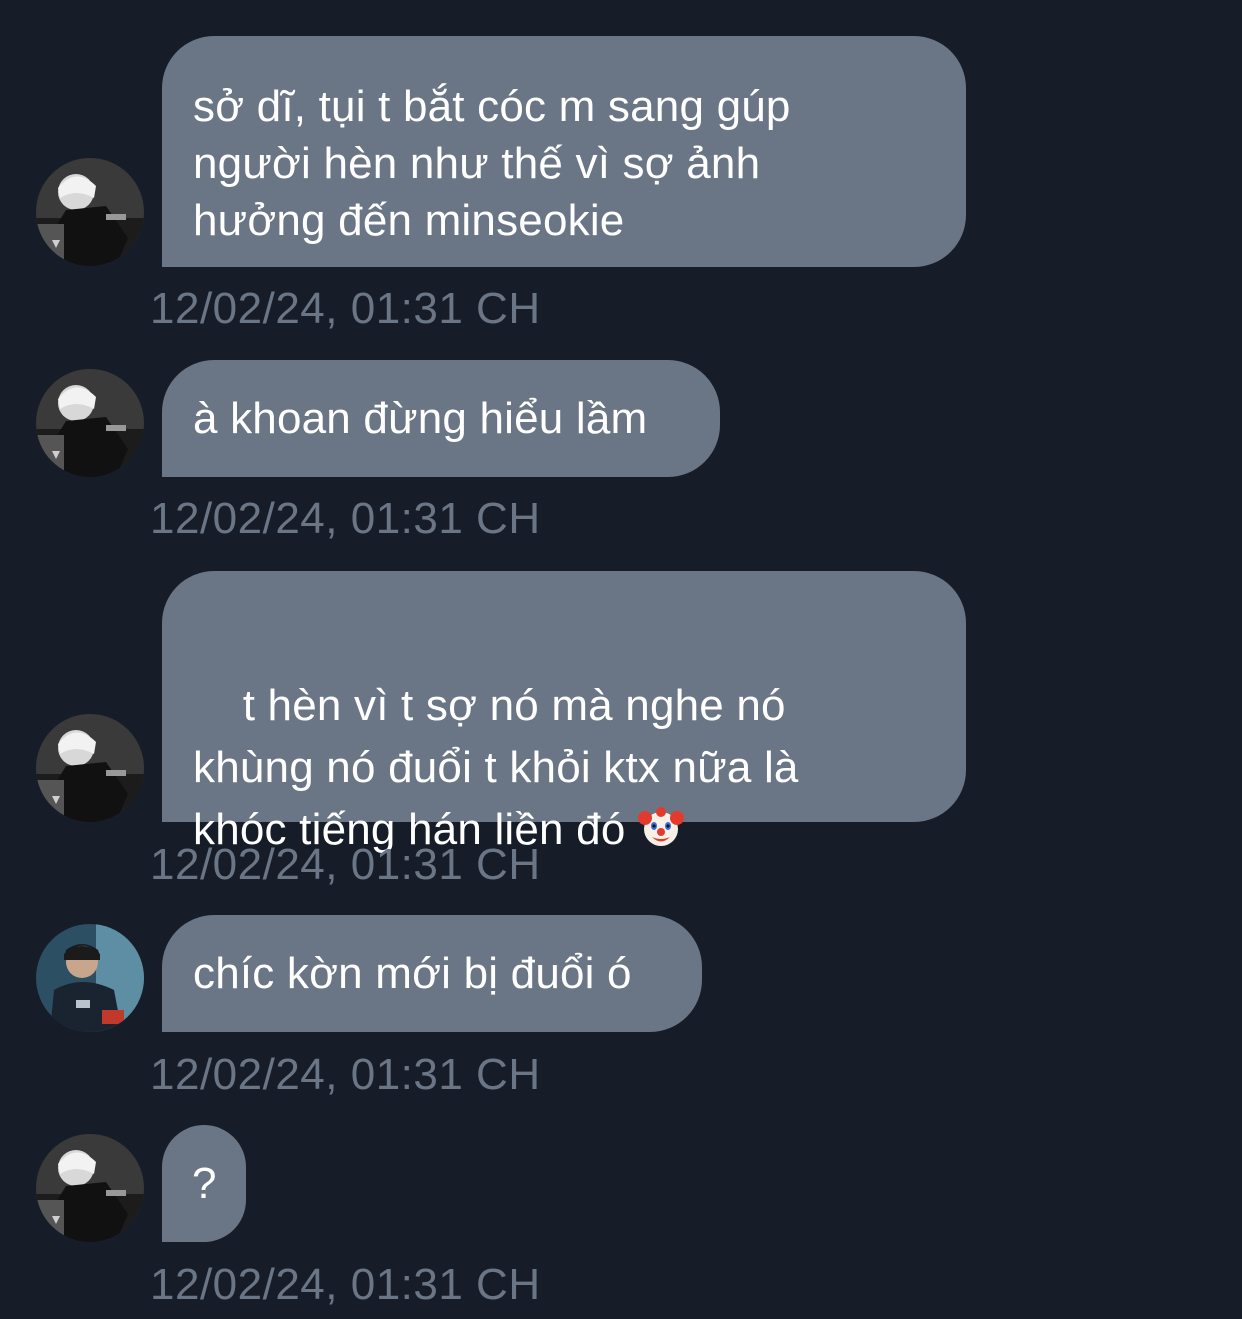 The image size is (1242, 1319). What do you see at coordinates (90, 978) in the screenshot?
I see `avatar-other` at bounding box center [90, 978].